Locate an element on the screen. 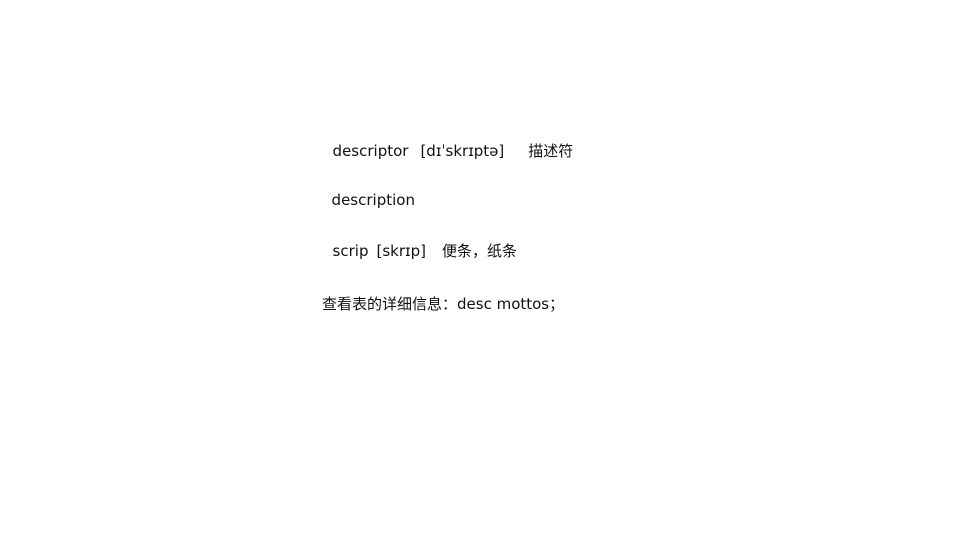  meaning: 描述符 is located at coordinates (551, 151).